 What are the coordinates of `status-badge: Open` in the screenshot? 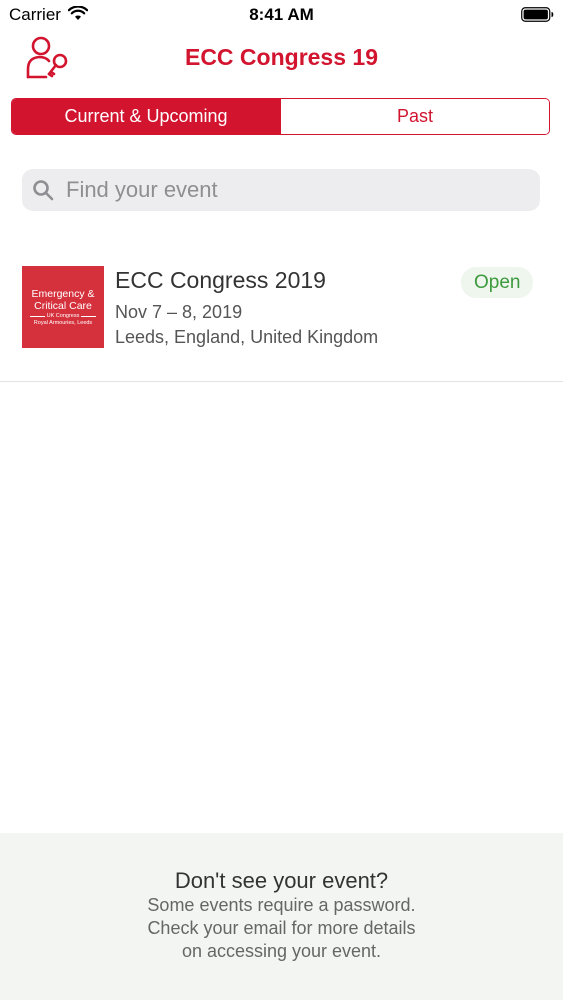 It's located at (497, 282).